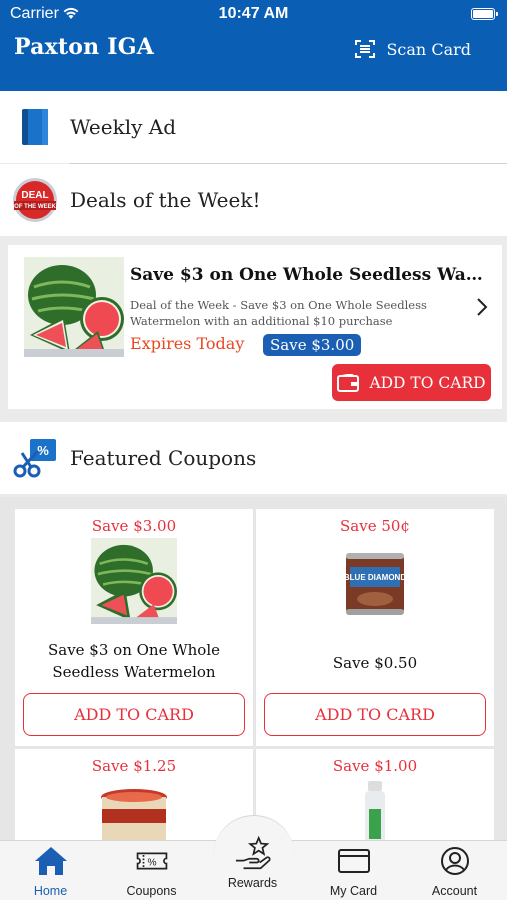 Image resolution: width=507 pixels, height=900 pixels. Describe the element at coordinates (428, 49) in the screenshot. I see `scan-card-label: Scan Card` at that location.